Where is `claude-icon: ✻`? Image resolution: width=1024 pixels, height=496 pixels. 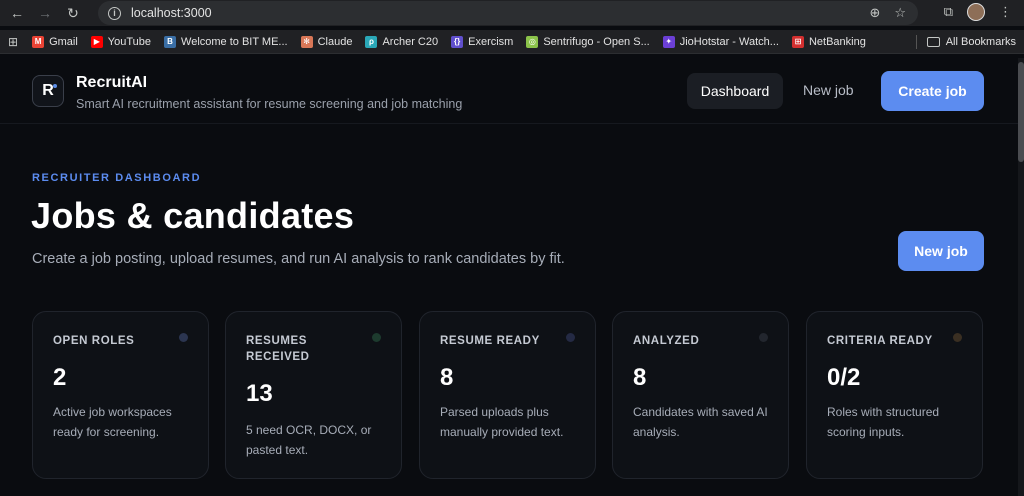
claude-icon: ✻ is located at coordinates (306, 41).